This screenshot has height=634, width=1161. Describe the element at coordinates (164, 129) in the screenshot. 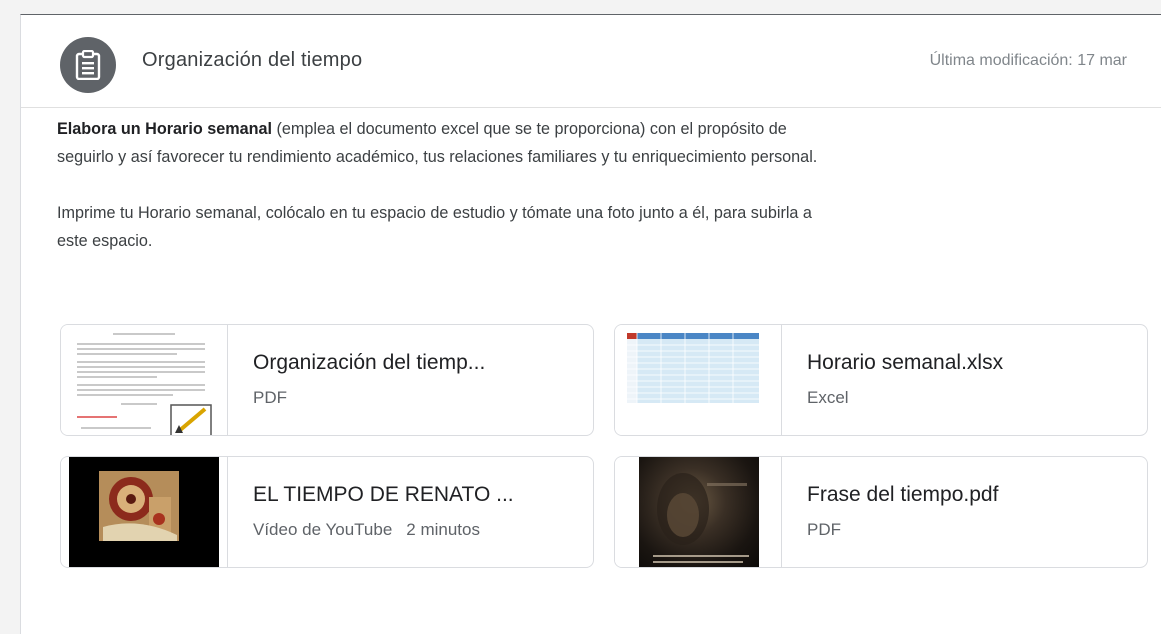

I see `description-bold: Elabora un Horario semanal` at that location.